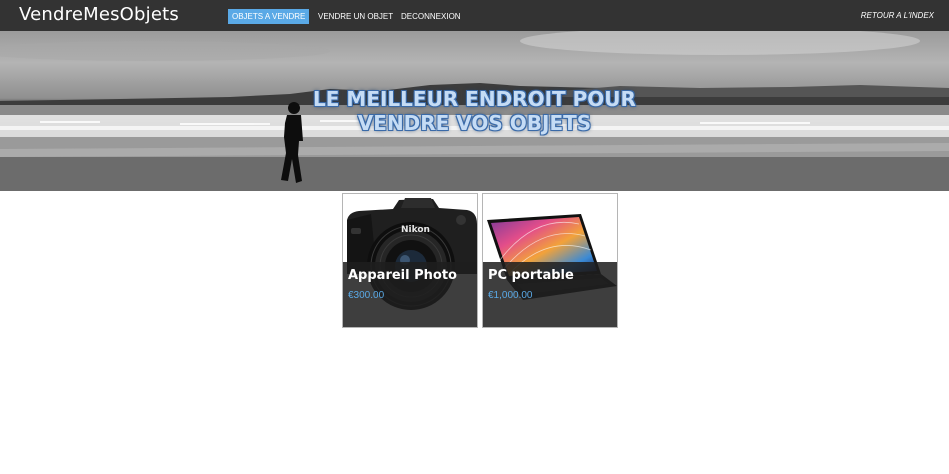 This screenshot has height=474, width=949. What do you see at coordinates (415, 230) in the screenshot?
I see `svg-text: Nikon` at bounding box center [415, 230].